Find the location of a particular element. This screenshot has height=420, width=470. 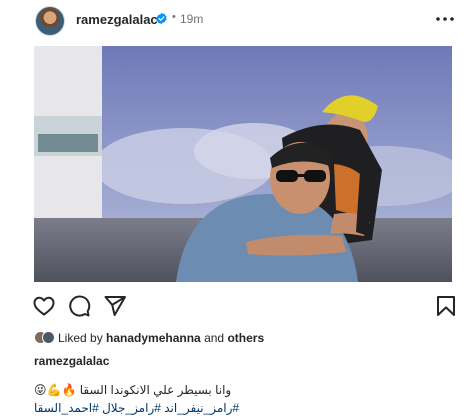

heart-icon is located at coordinates (44, 306).